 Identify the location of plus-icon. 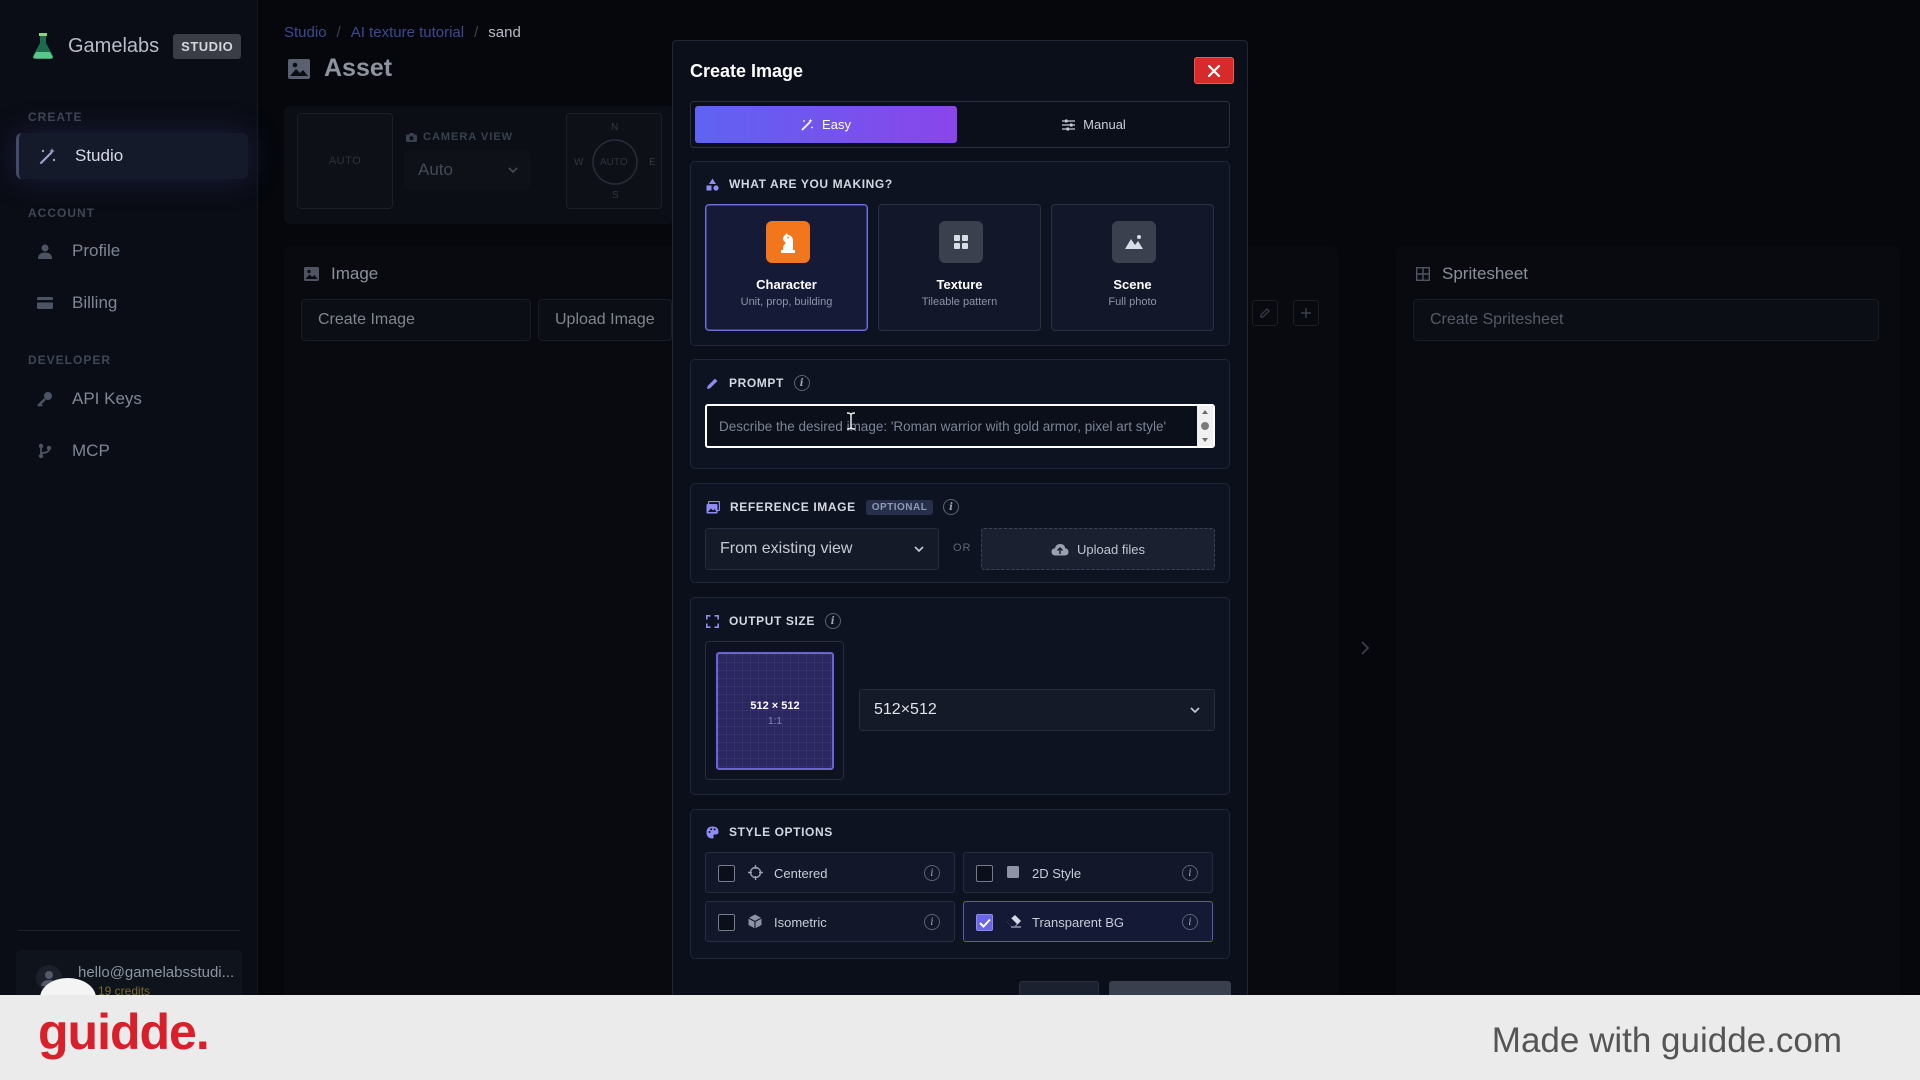
(1306, 313).